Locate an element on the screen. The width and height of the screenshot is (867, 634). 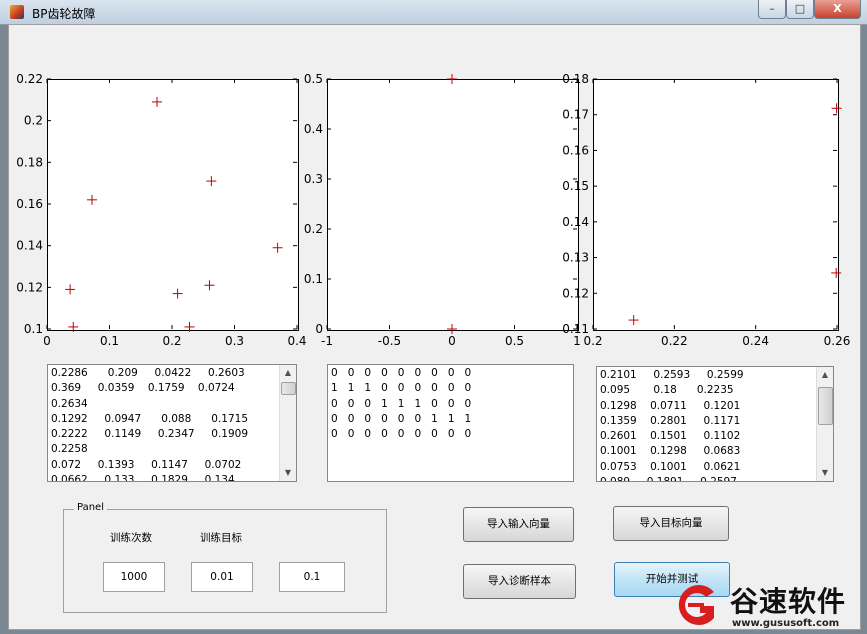
list-item: 0.1298 0.0711 0.1201 is located at coordinates (672, 406).